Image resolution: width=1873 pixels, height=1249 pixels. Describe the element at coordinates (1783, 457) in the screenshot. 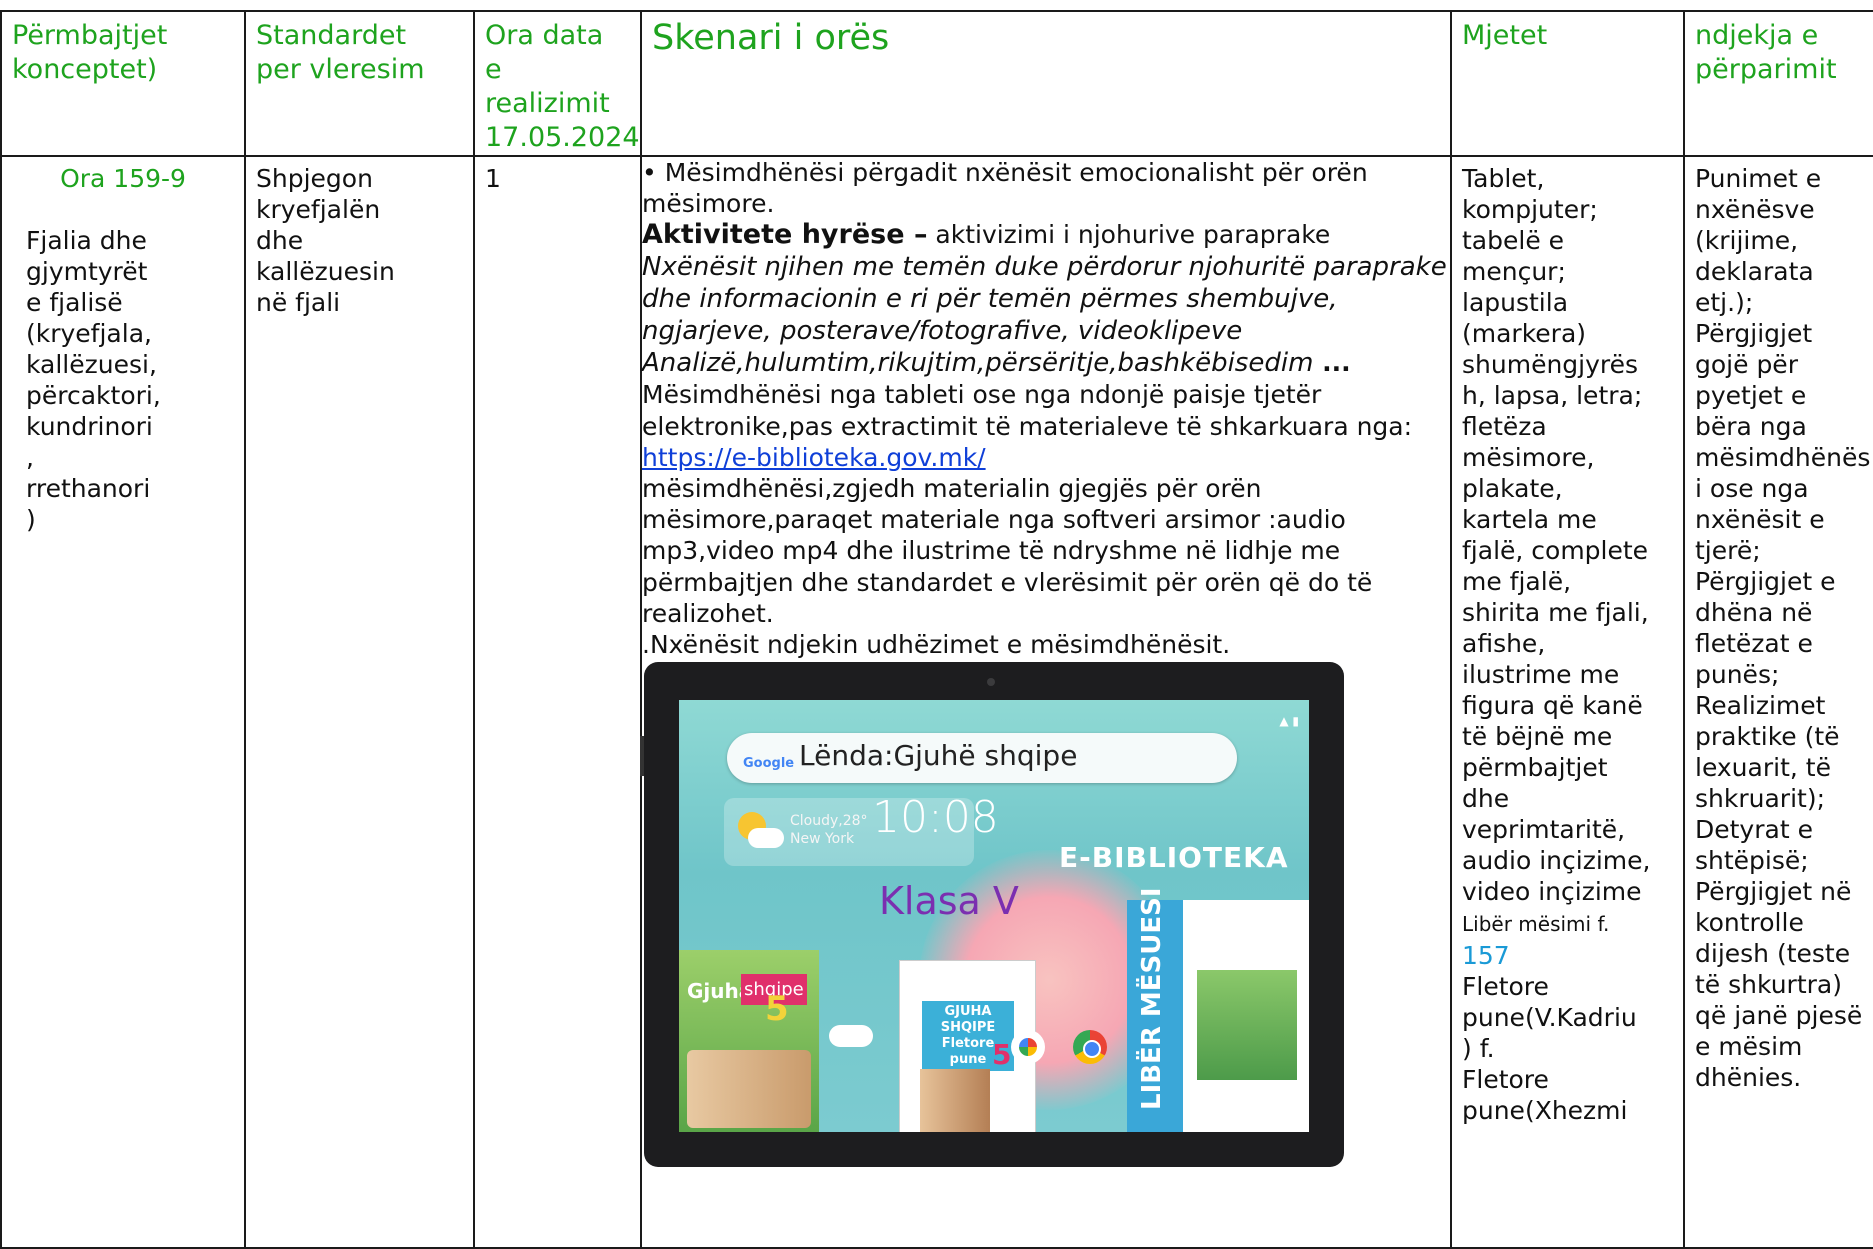

I see `progress-line: mësimdhënës` at that location.